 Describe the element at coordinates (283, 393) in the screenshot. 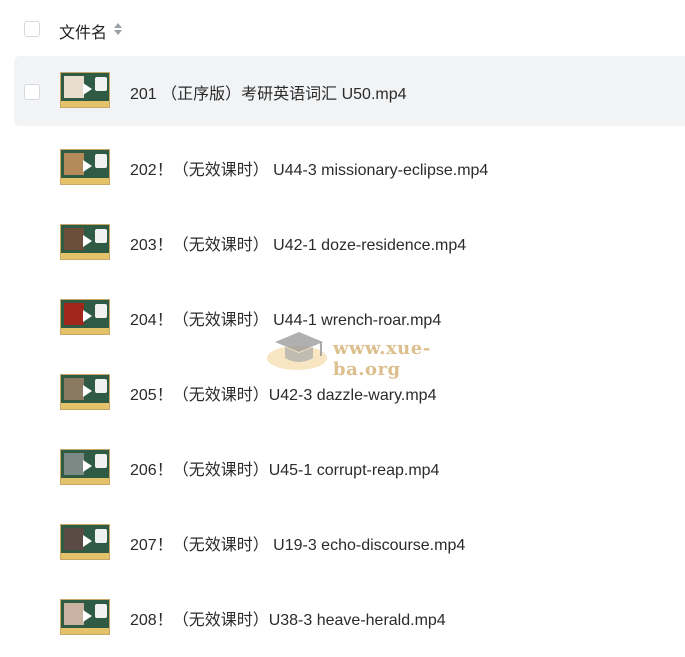

I see `file-name: 205！（无效课时）U42-3 dazzle-wary.mp4` at that location.